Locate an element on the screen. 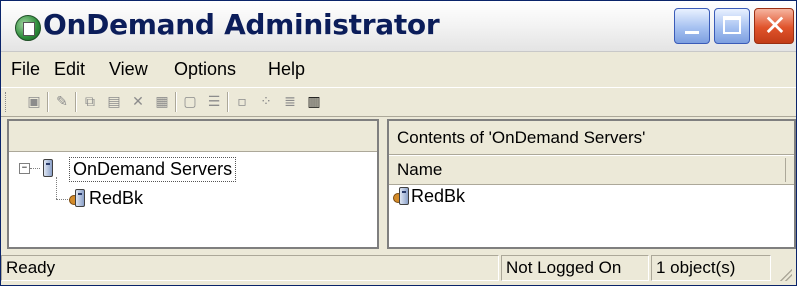 The height and width of the screenshot is (286, 797). maximize-button is located at coordinates (732, 26).